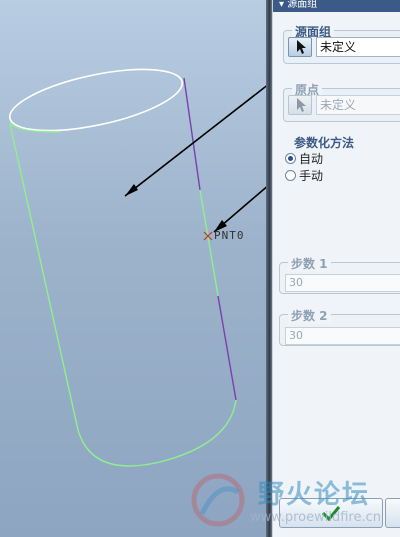  Describe the element at coordinates (96, 100) in the screenshot. I see `cylinder-top-edge` at that location.